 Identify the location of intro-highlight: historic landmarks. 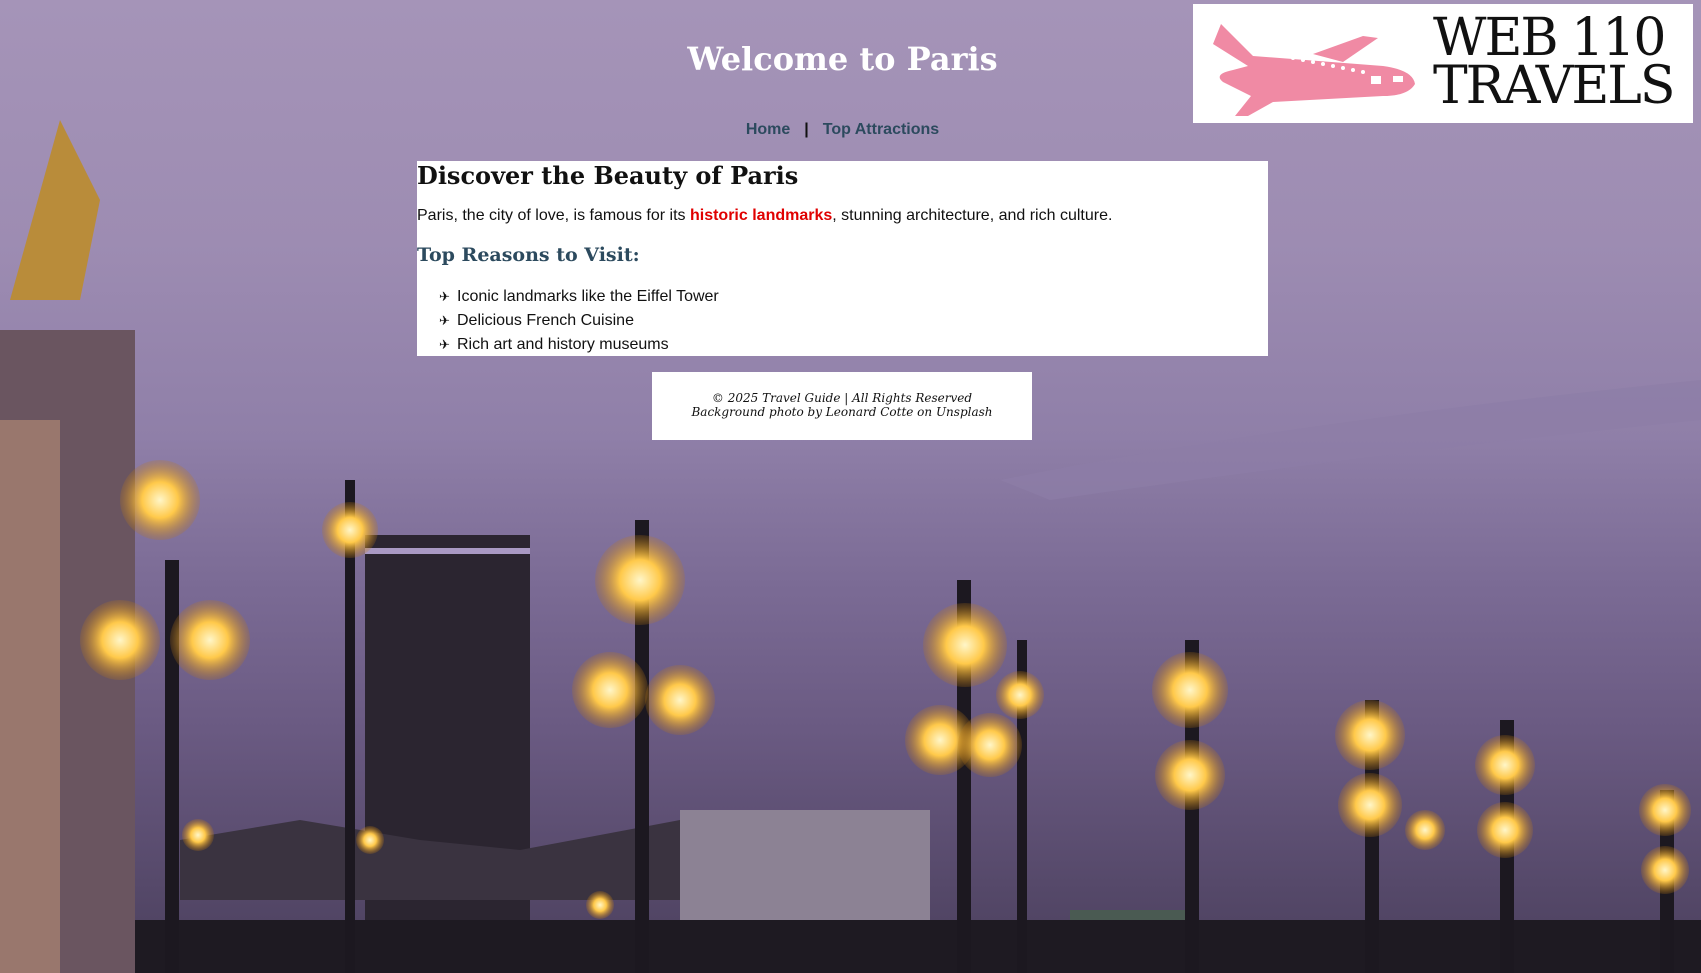
(761, 215).